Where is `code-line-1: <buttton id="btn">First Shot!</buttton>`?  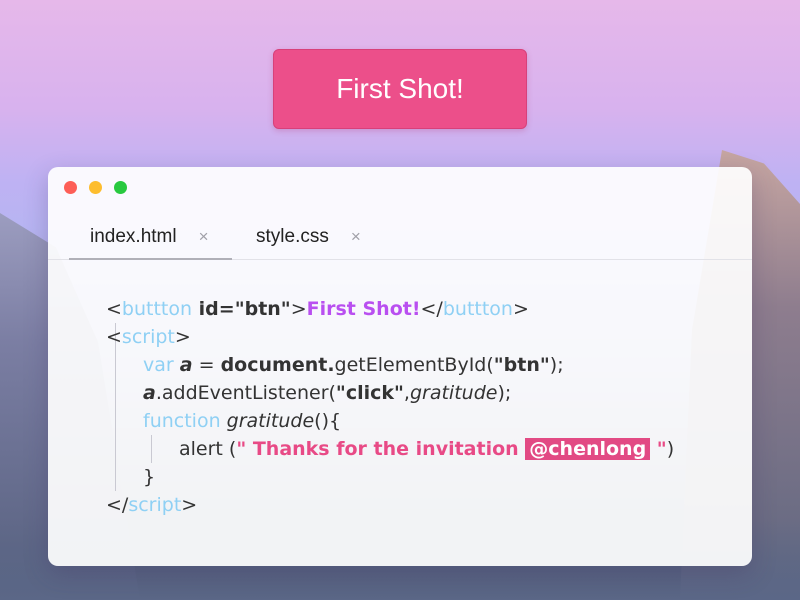
code-line-1: <buttton id="btn">First Shot!</buttton> is located at coordinates (419, 309).